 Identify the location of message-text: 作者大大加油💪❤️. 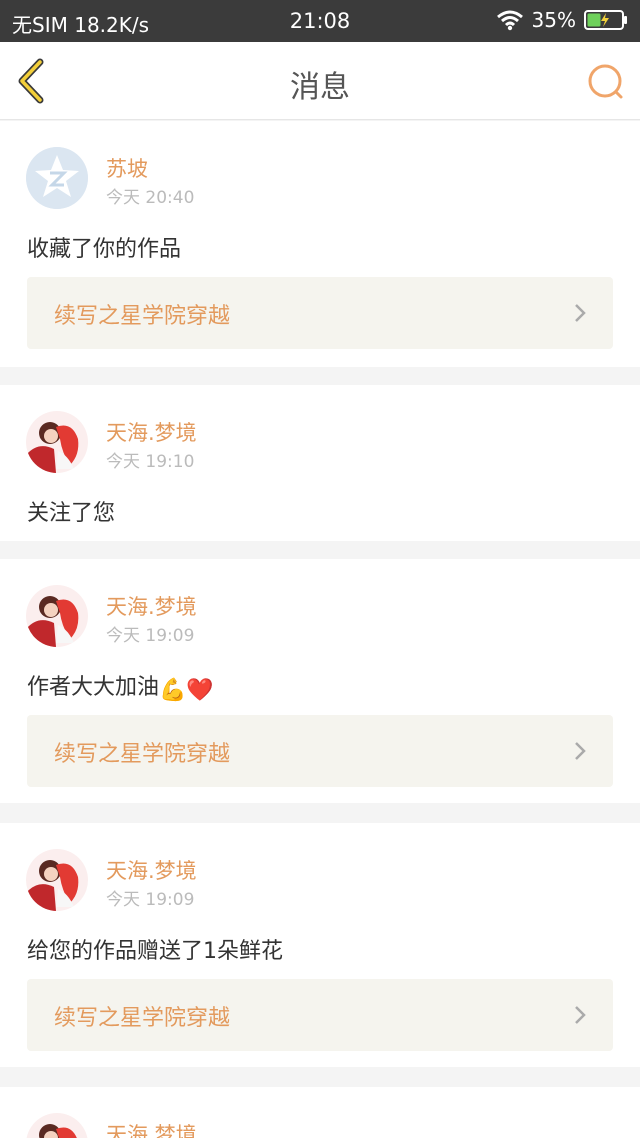
(120, 686).